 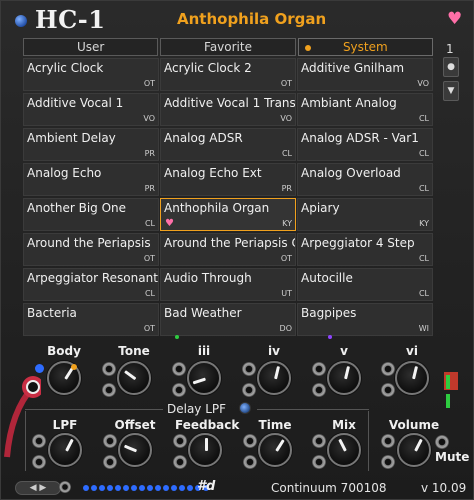 I want to click on preset-cell: Autocille CL, so click(x=365, y=284).